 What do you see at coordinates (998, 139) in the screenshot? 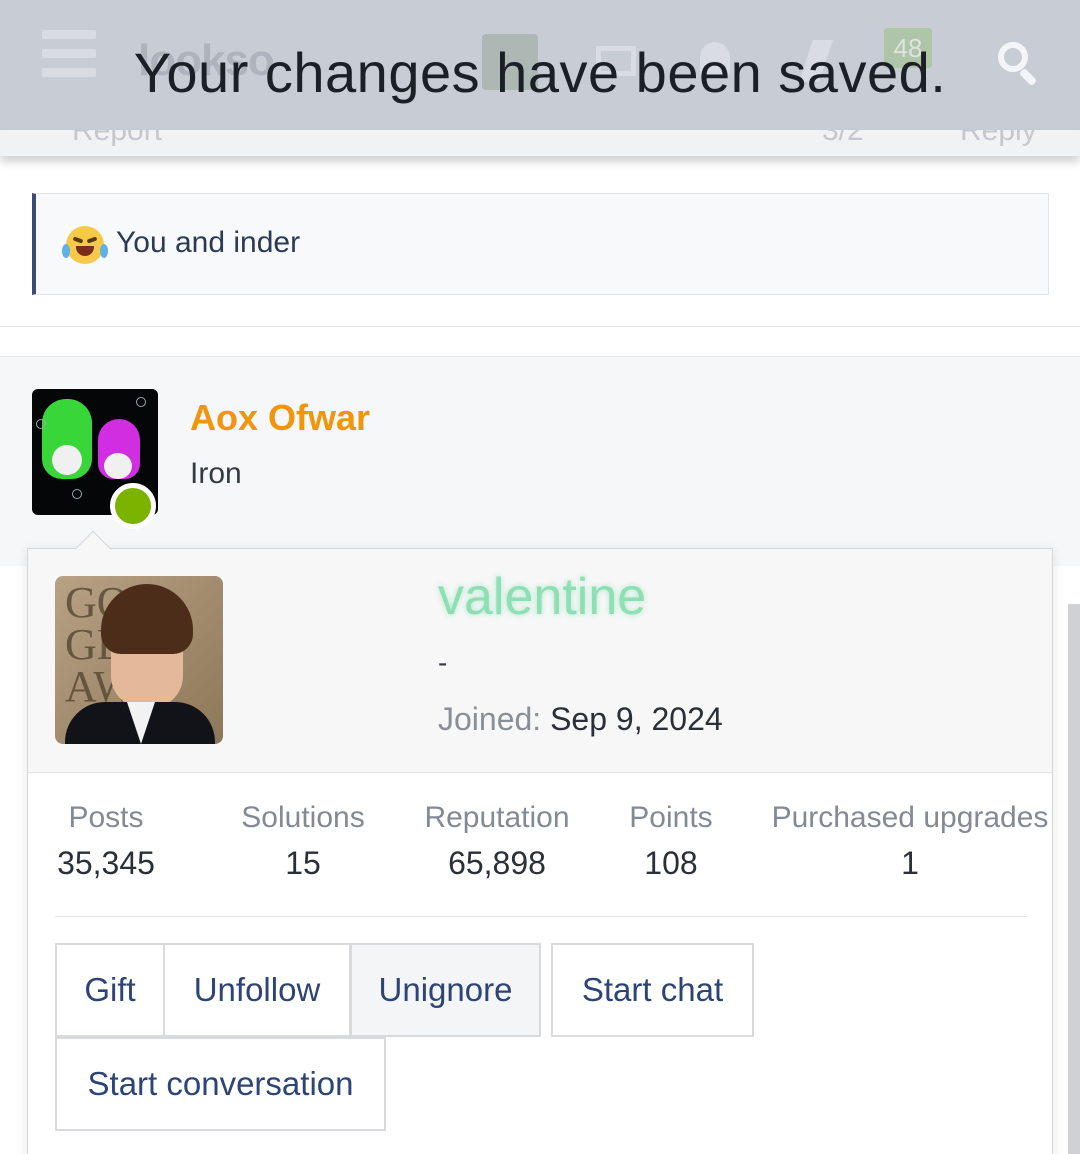
I see `reply-link: Reply` at bounding box center [998, 139].